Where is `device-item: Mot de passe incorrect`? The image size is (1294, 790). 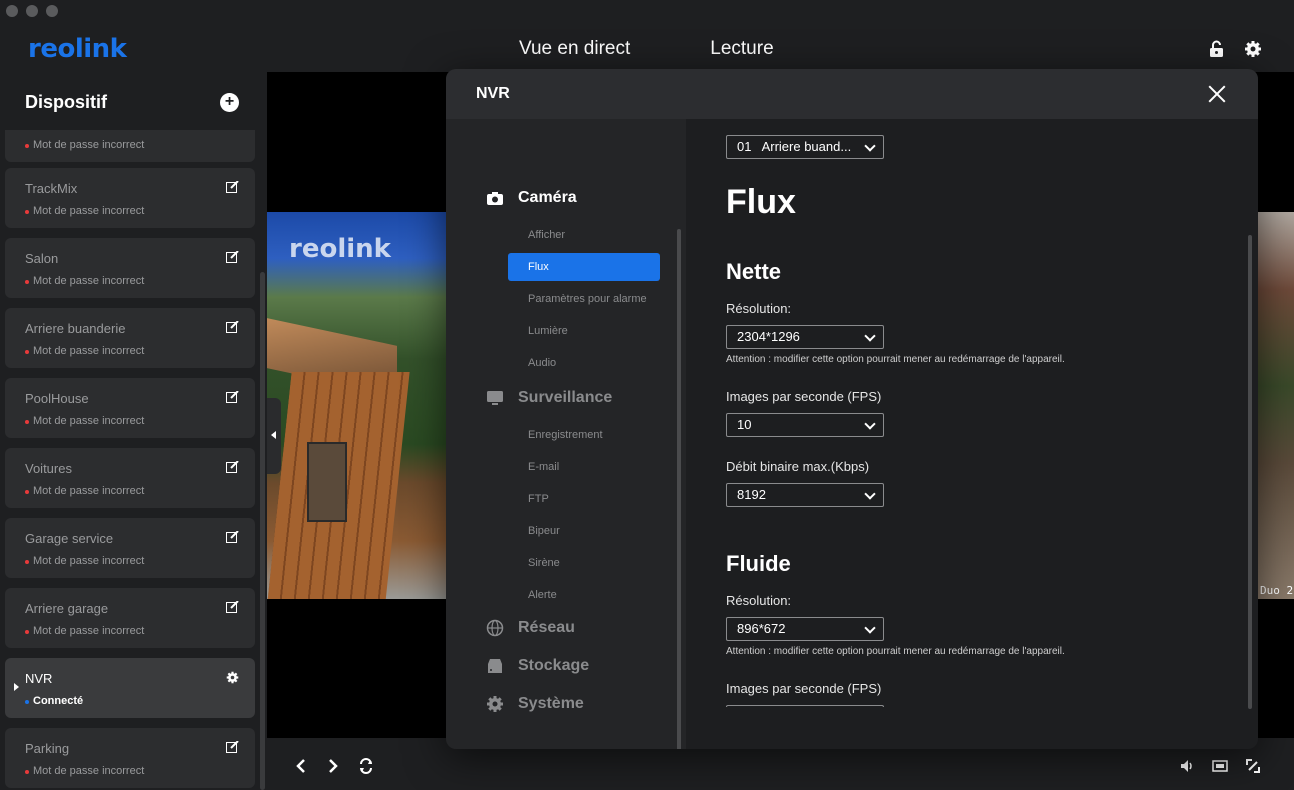 device-item: Mot de passe incorrect is located at coordinates (130, 146).